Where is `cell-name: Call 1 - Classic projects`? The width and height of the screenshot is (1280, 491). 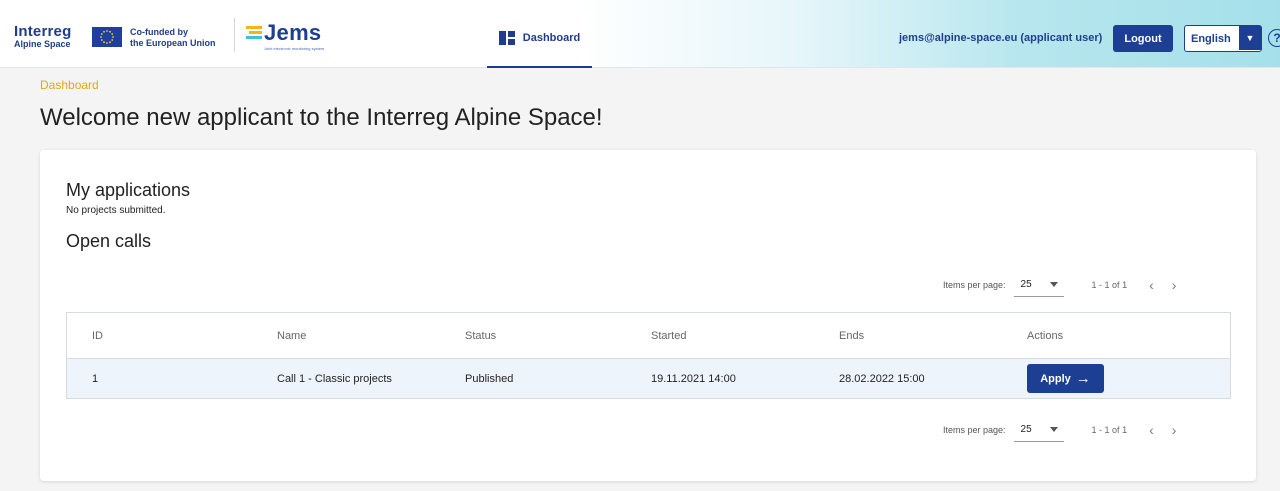
cell-name: Call 1 - Classic projects is located at coordinates (334, 379).